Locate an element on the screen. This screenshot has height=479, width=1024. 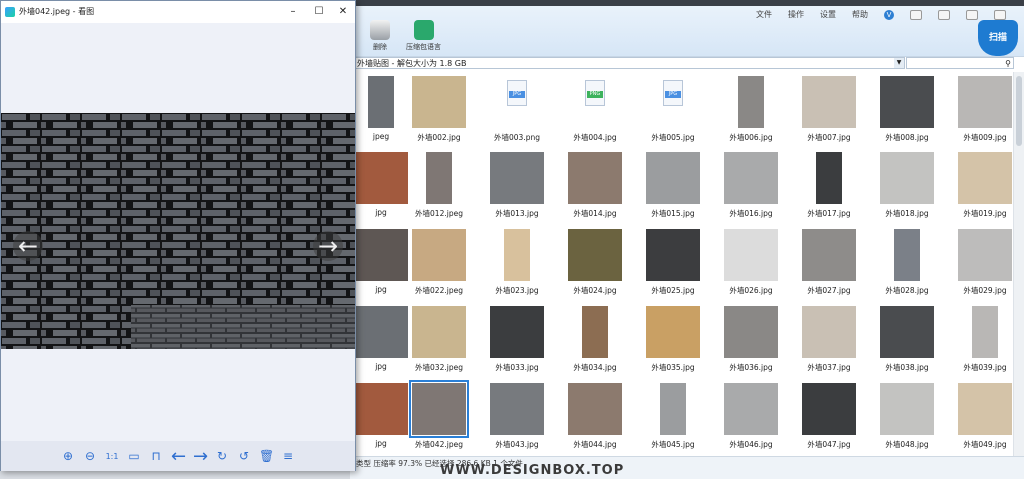
file-item: 外墙017.jpg is located at coordinates (829, 186).